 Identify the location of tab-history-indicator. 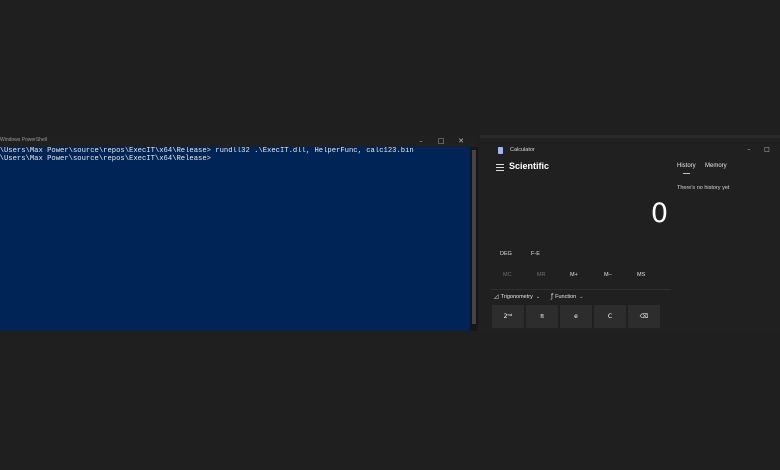
(686, 173).